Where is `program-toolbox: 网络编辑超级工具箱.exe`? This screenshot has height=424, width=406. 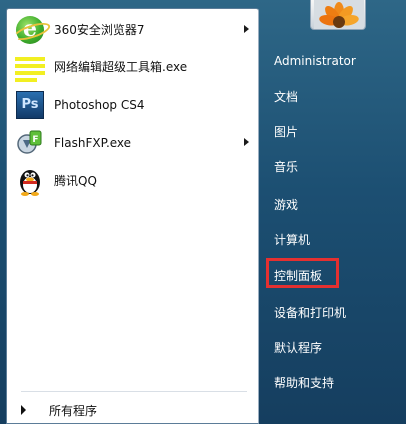 program-toolbox: 网络编辑超级工具箱.exe is located at coordinates (133, 66).